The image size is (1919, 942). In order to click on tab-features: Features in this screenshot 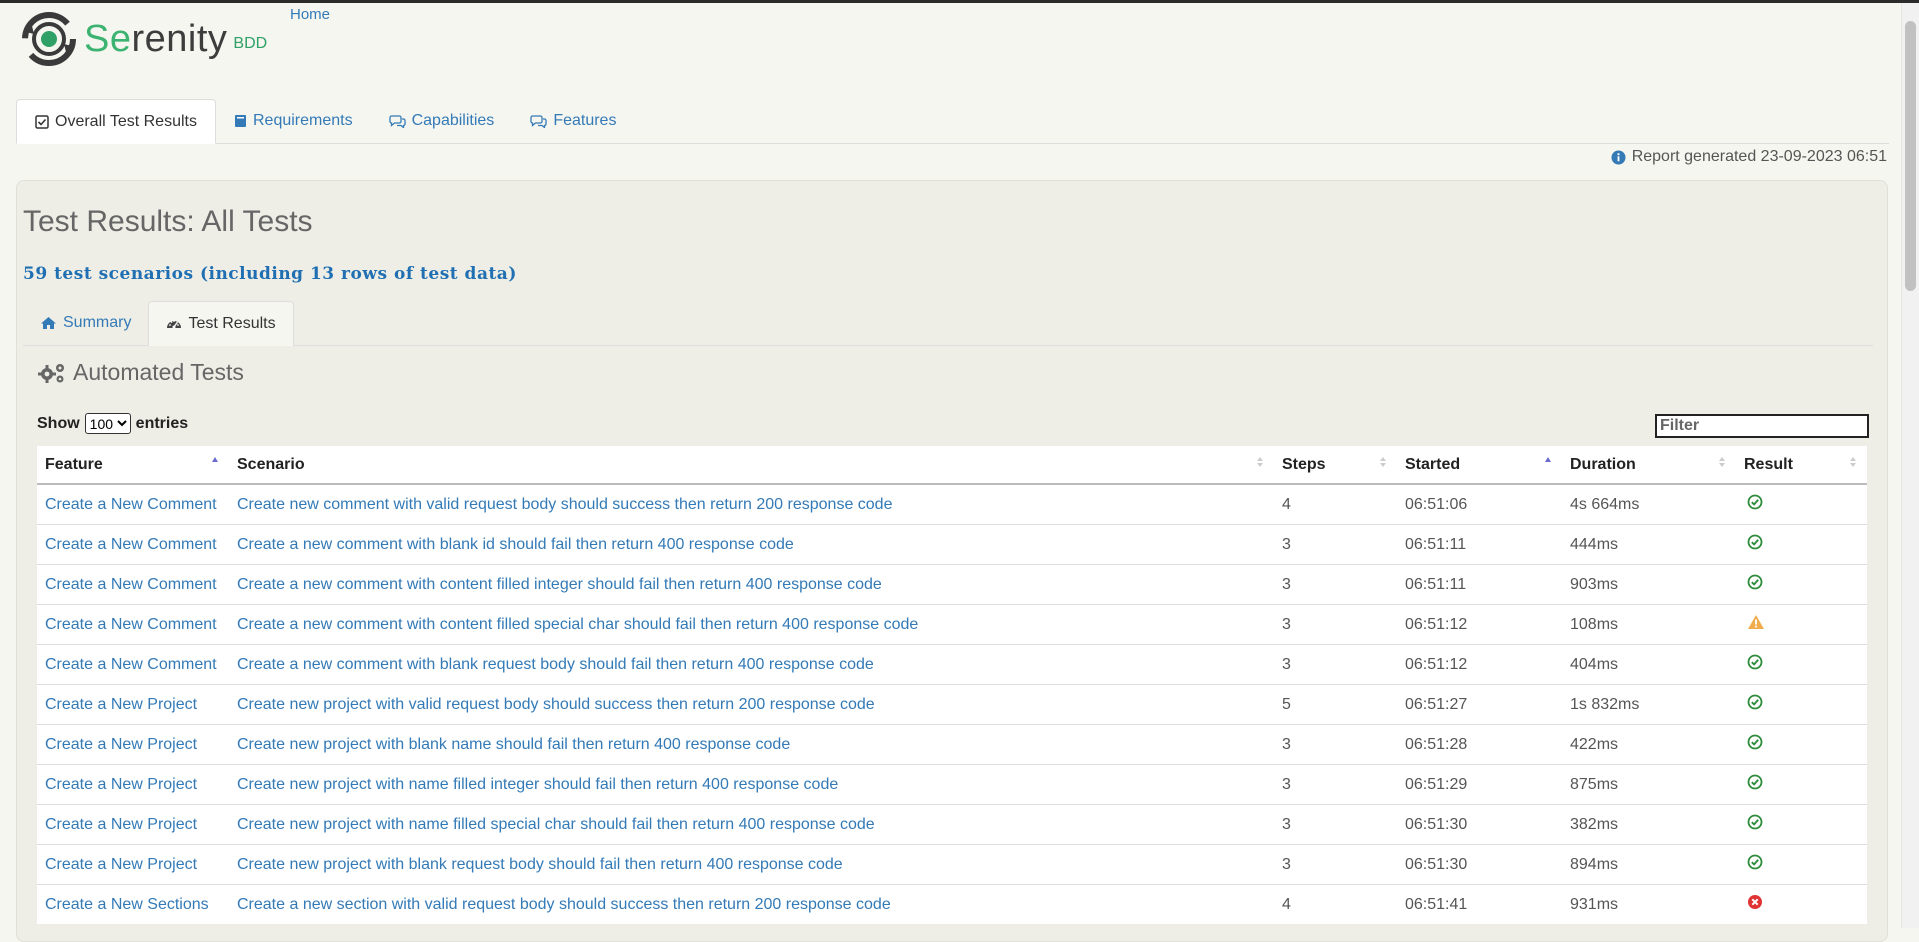, I will do `click(573, 121)`.